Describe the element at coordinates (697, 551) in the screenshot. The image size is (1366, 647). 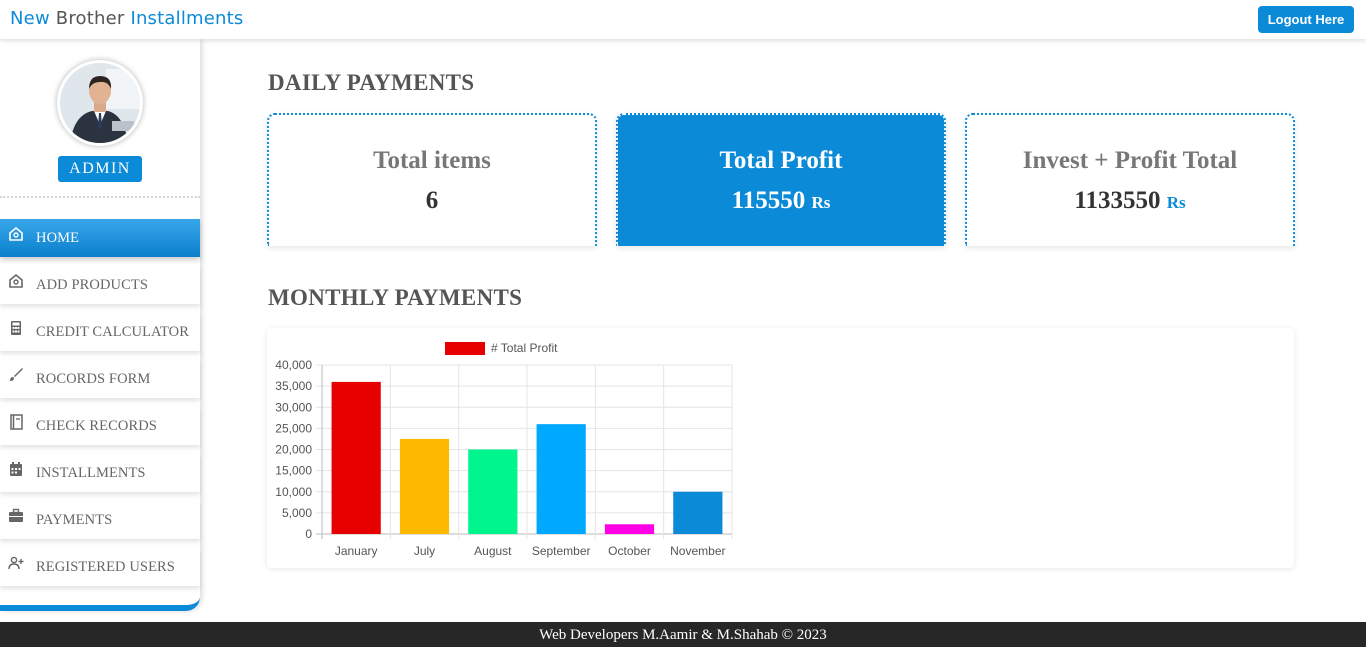
I see `x-tick-label: November` at that location.